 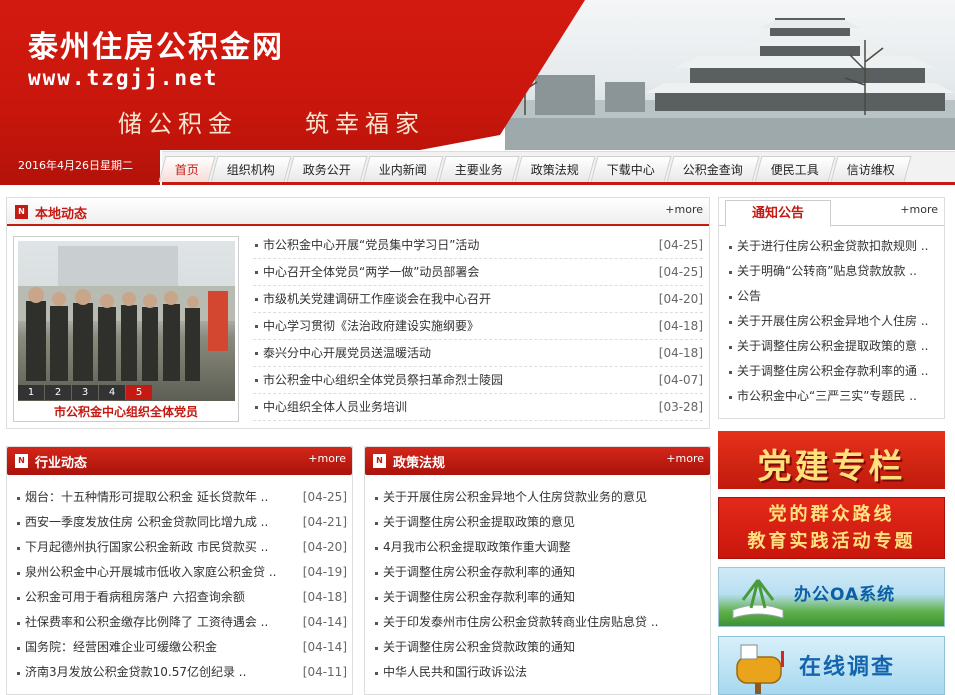 I want to click on list-item: 中心学习贯彻《法治政府建设实施纲要》 [04-18], so click(x=478, y=326).